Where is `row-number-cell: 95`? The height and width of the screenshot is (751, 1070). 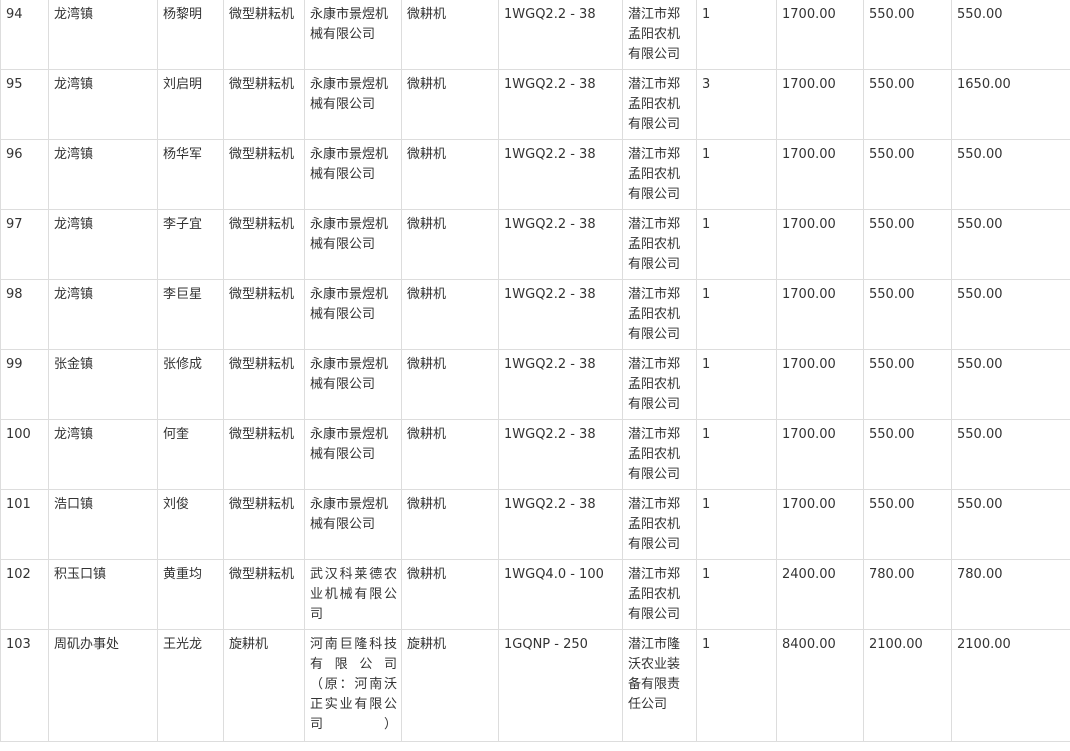
row-number-cell: 95 is located at coordinates (24, 104).